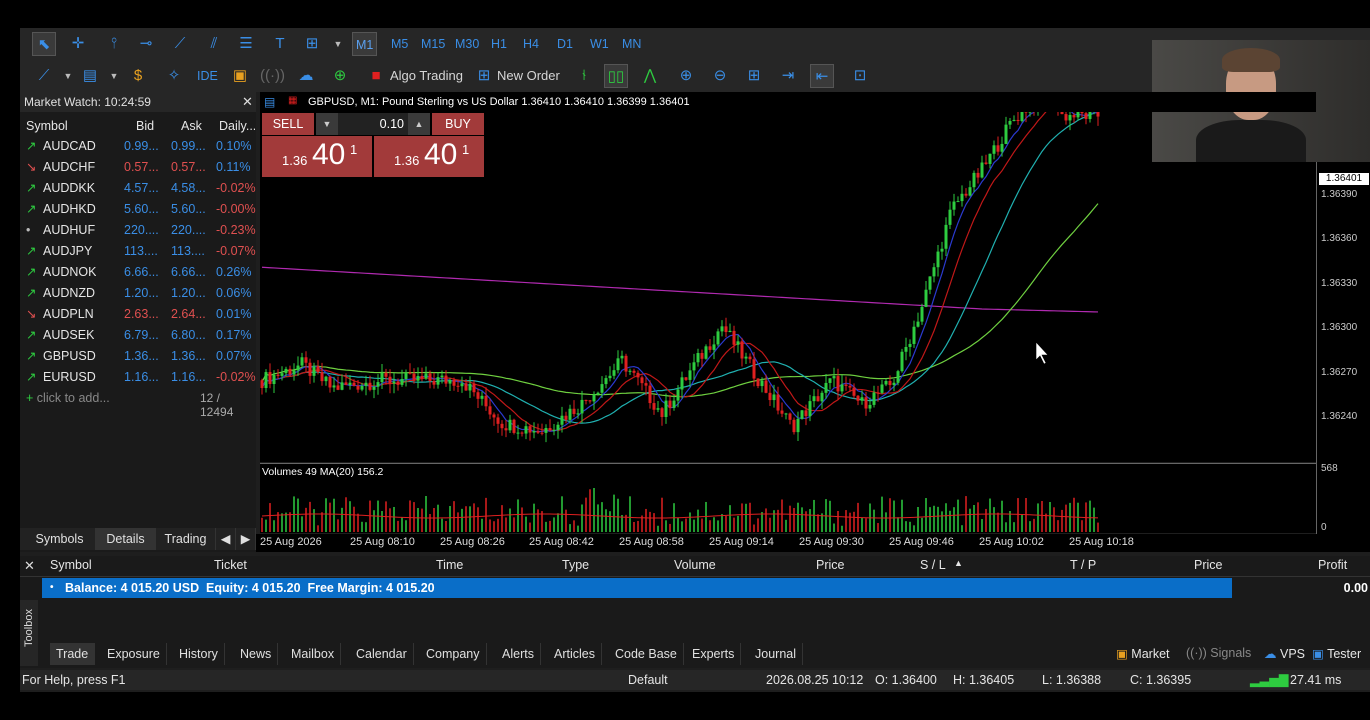  What do you see at coordinates (44, 76) in the screenshot?
I see `indicators-icon: ⟋` at bounding box center [44, 76].